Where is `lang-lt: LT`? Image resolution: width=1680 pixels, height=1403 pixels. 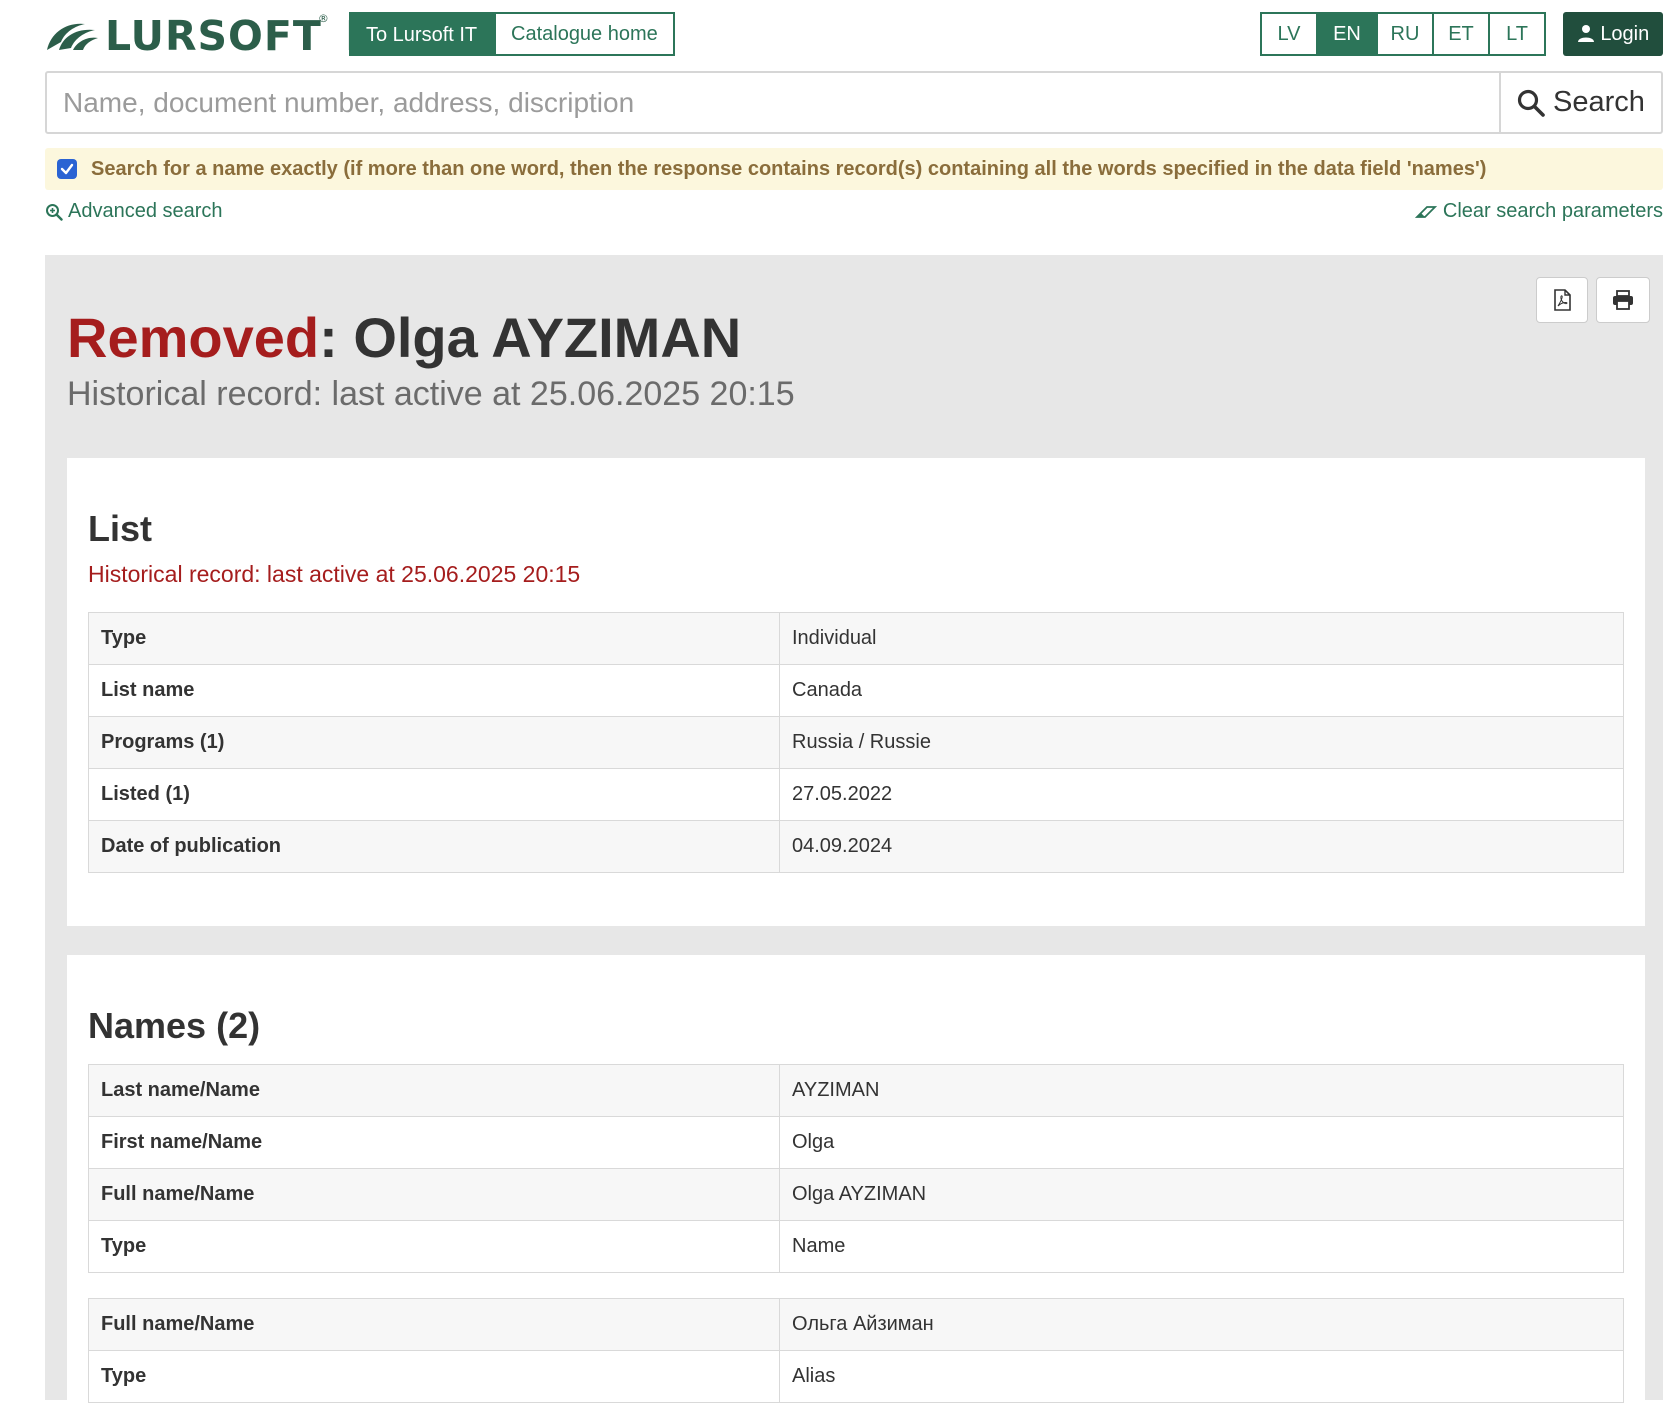 lang-lt: LT is located at coordinates (1517, 34).